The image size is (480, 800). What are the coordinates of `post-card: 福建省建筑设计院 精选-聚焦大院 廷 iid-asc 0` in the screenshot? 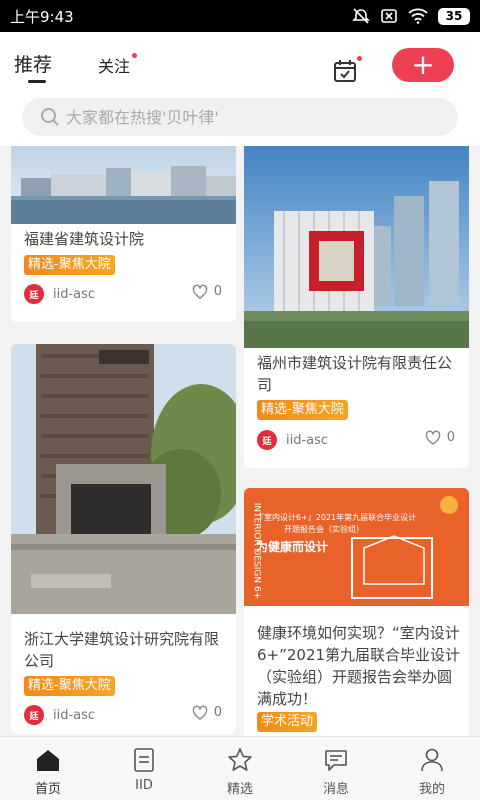 It's located at (123, 234).